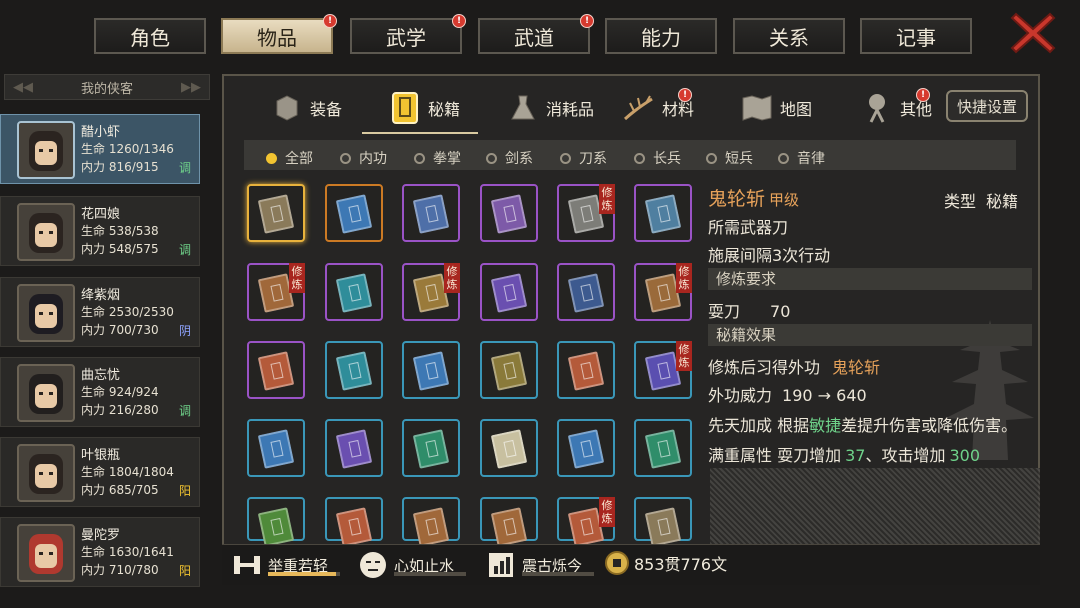  I want to click on hero-card: 曲忘忧 生命 924/924 内力 216/280 调, so click(100, 392).